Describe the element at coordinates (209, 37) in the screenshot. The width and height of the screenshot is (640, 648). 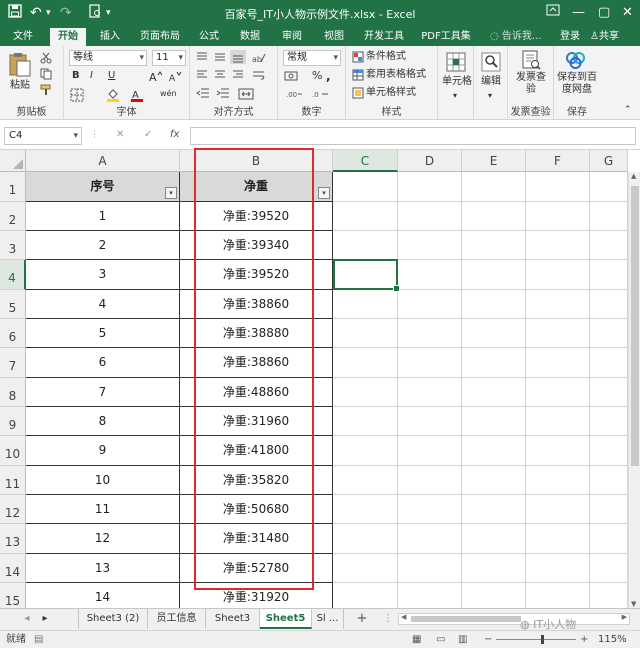
I see `tab-formulas: 公式` at that location.